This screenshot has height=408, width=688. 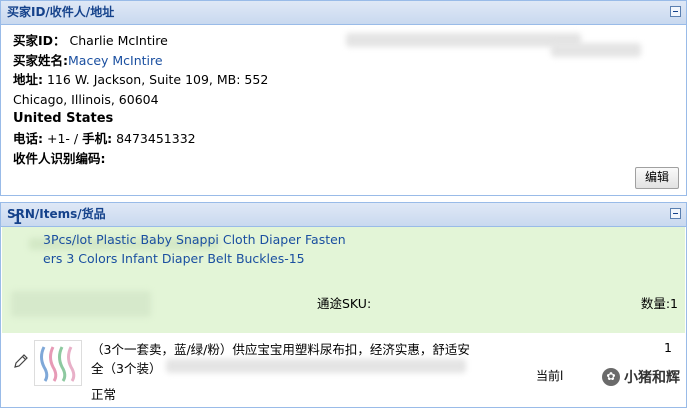 I want to click on quantity-label: 数量:1, so click(x=659, y=303).